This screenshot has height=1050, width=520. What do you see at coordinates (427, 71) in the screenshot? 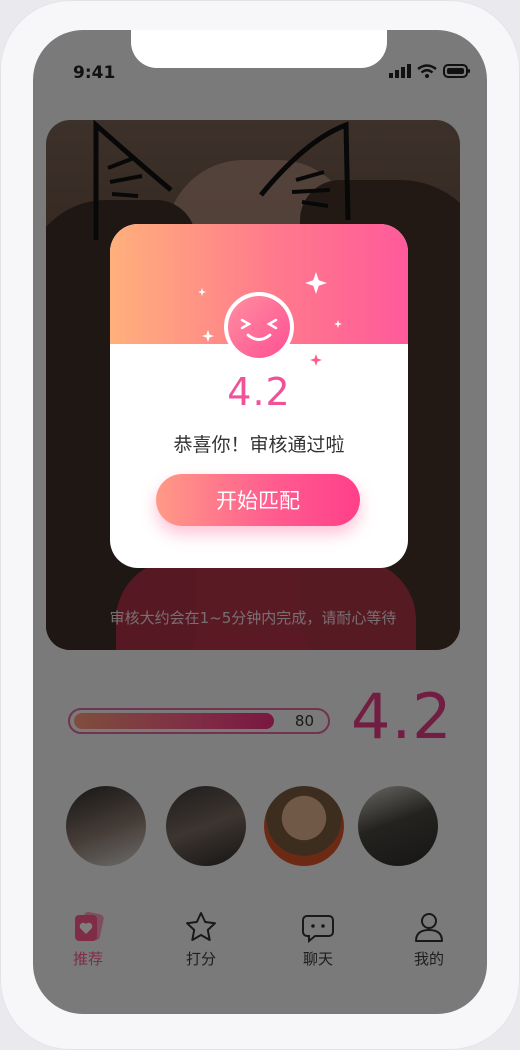
I see `wifi-icon` at bounding box center [427, 71].